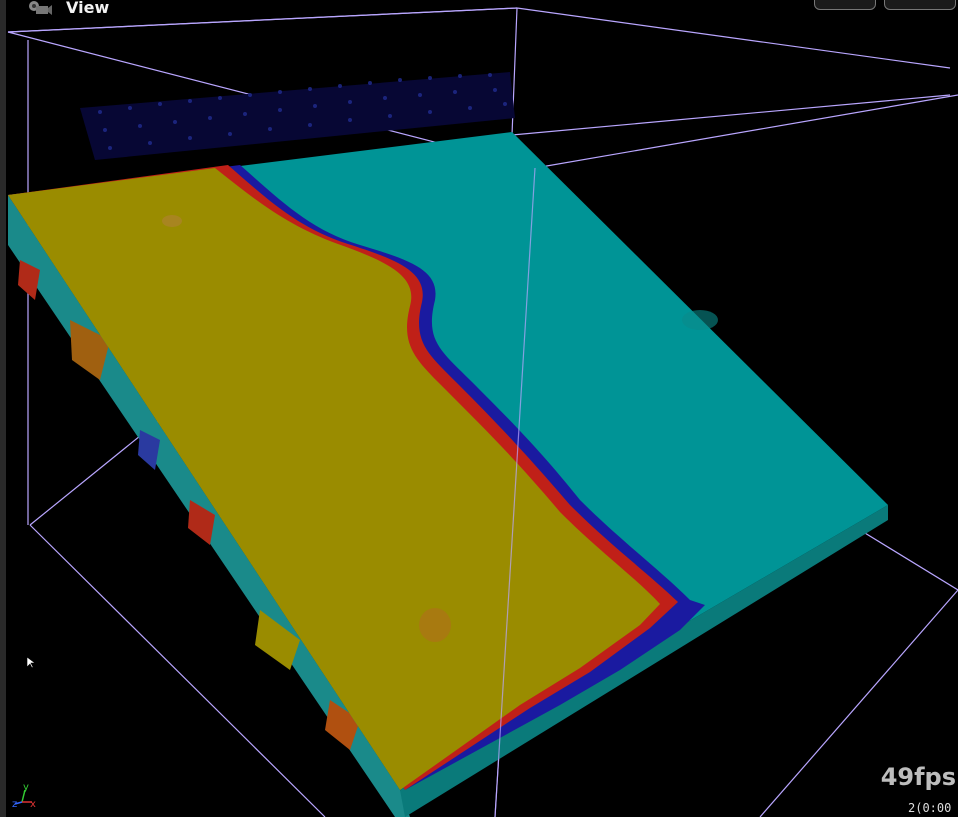 Image resolution: width=958 pixels, height=817 pixels. What do you see at coordinates (14, 804) in the screenshot?
I see `axis-z-label: z` at bounding box center [14, 804].